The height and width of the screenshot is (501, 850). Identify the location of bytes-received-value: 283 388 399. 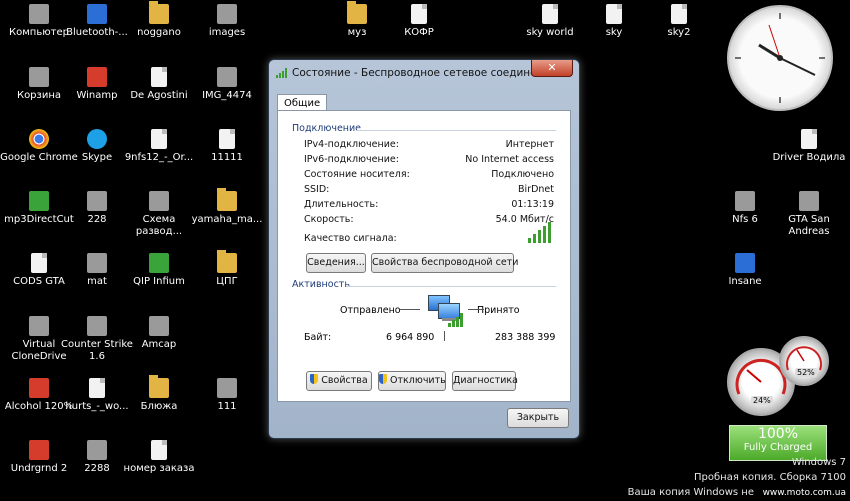
(525, 337).